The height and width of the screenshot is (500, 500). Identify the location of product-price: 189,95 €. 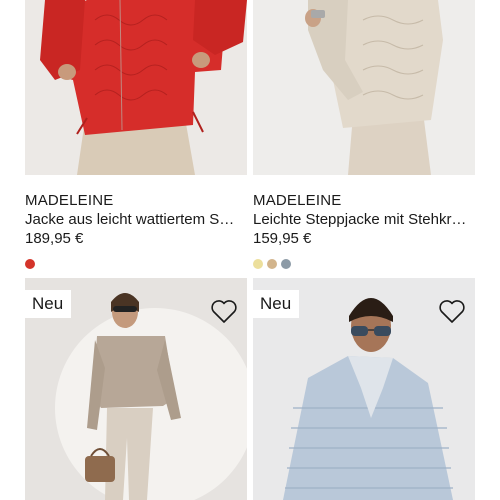
(54, 238).